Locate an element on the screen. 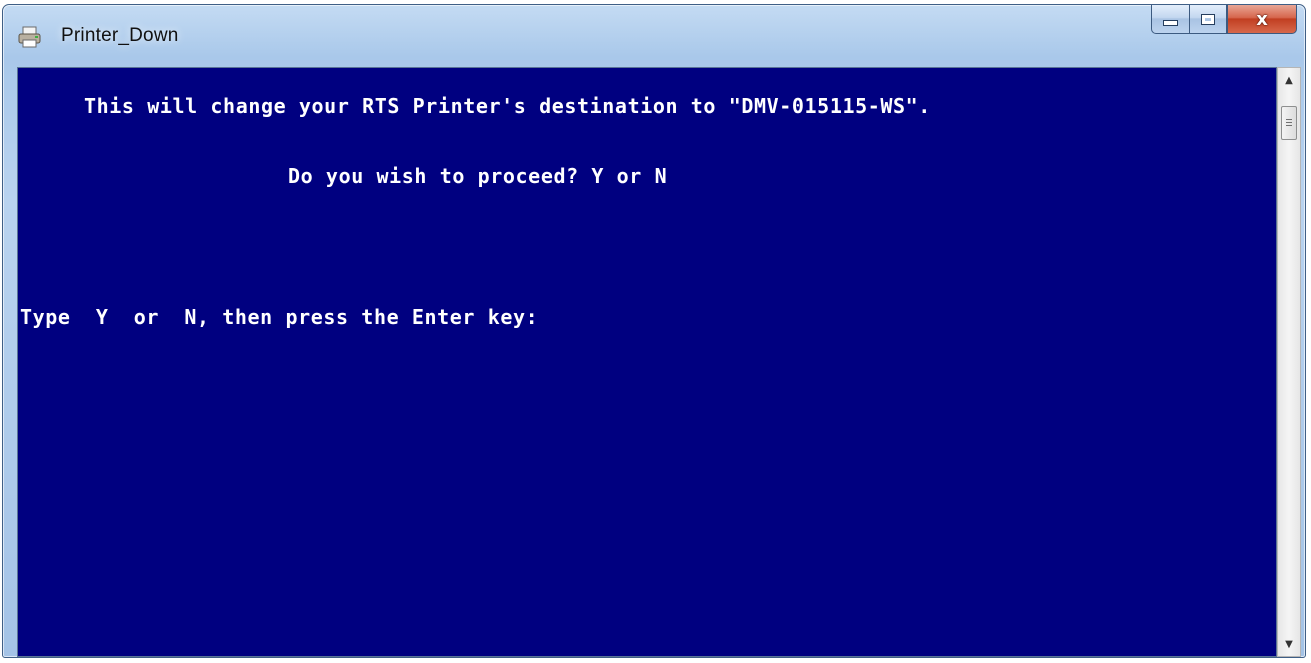 The image size is (1311, 663). caption-buttons: x is located at coordinates (1224, 20).